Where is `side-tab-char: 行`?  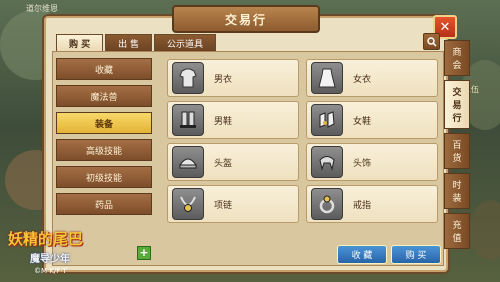
side-tab-char: 行 is located at coordinates (457, 119).